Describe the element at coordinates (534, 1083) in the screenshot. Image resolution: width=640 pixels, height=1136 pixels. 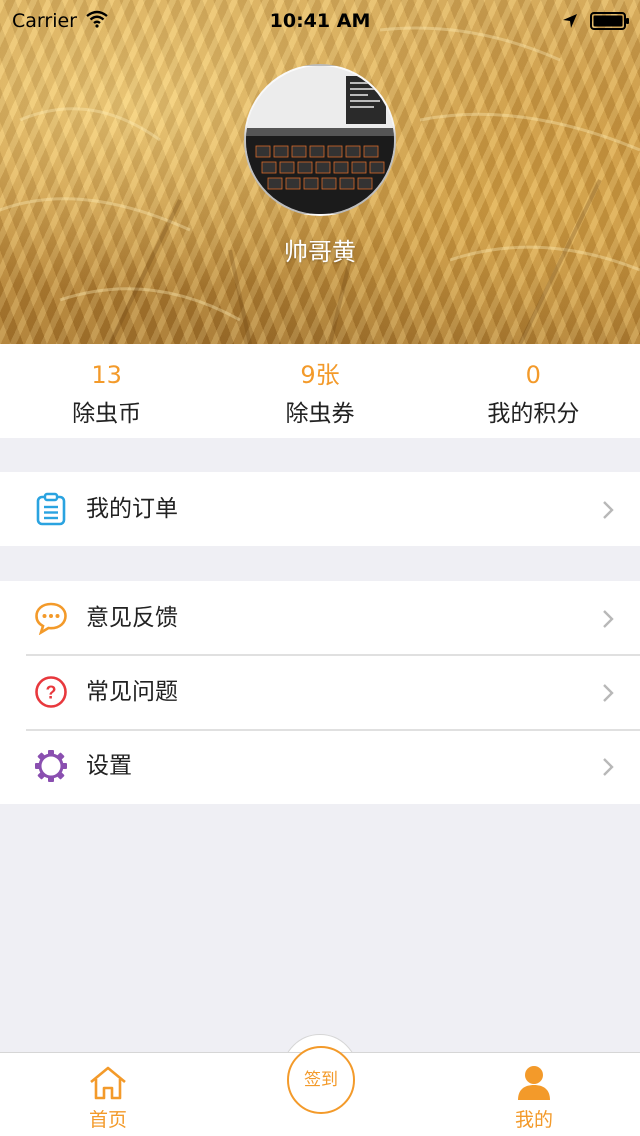
I see `user-icon` at that location.